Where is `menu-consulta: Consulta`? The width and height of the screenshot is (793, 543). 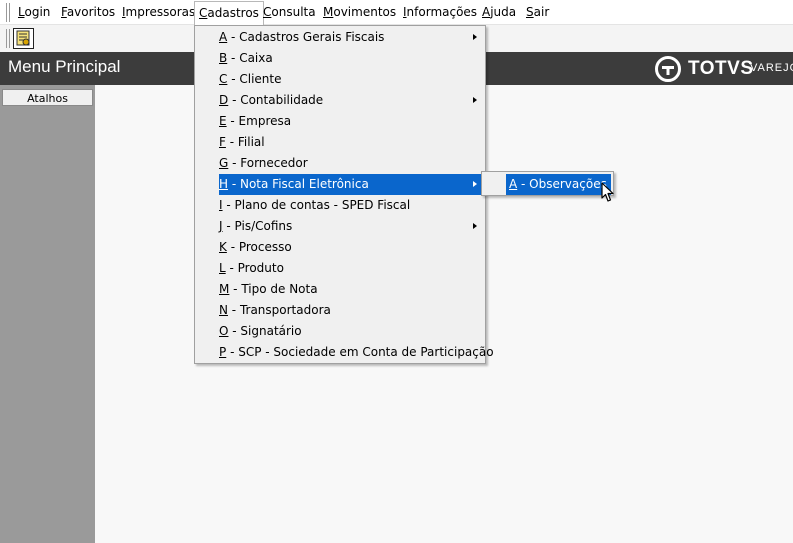 menu-consulta: Consulta is located at coordinates (289, 12).